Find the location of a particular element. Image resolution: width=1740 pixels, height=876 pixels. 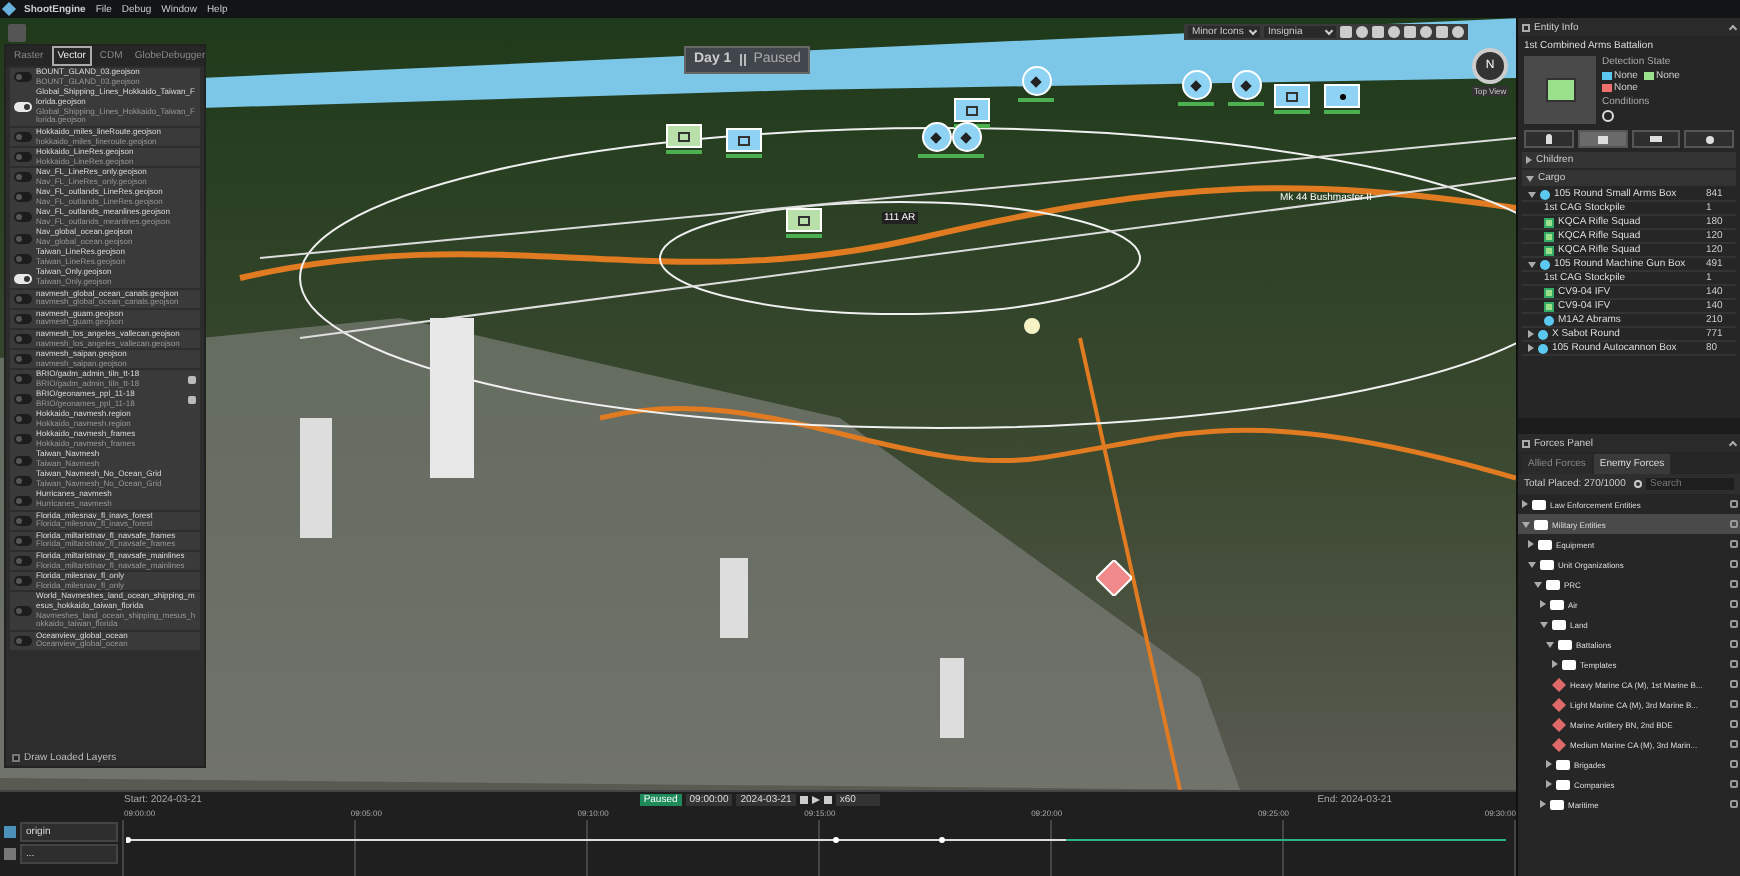

condition-icon is located at coordinates (1608, 116).